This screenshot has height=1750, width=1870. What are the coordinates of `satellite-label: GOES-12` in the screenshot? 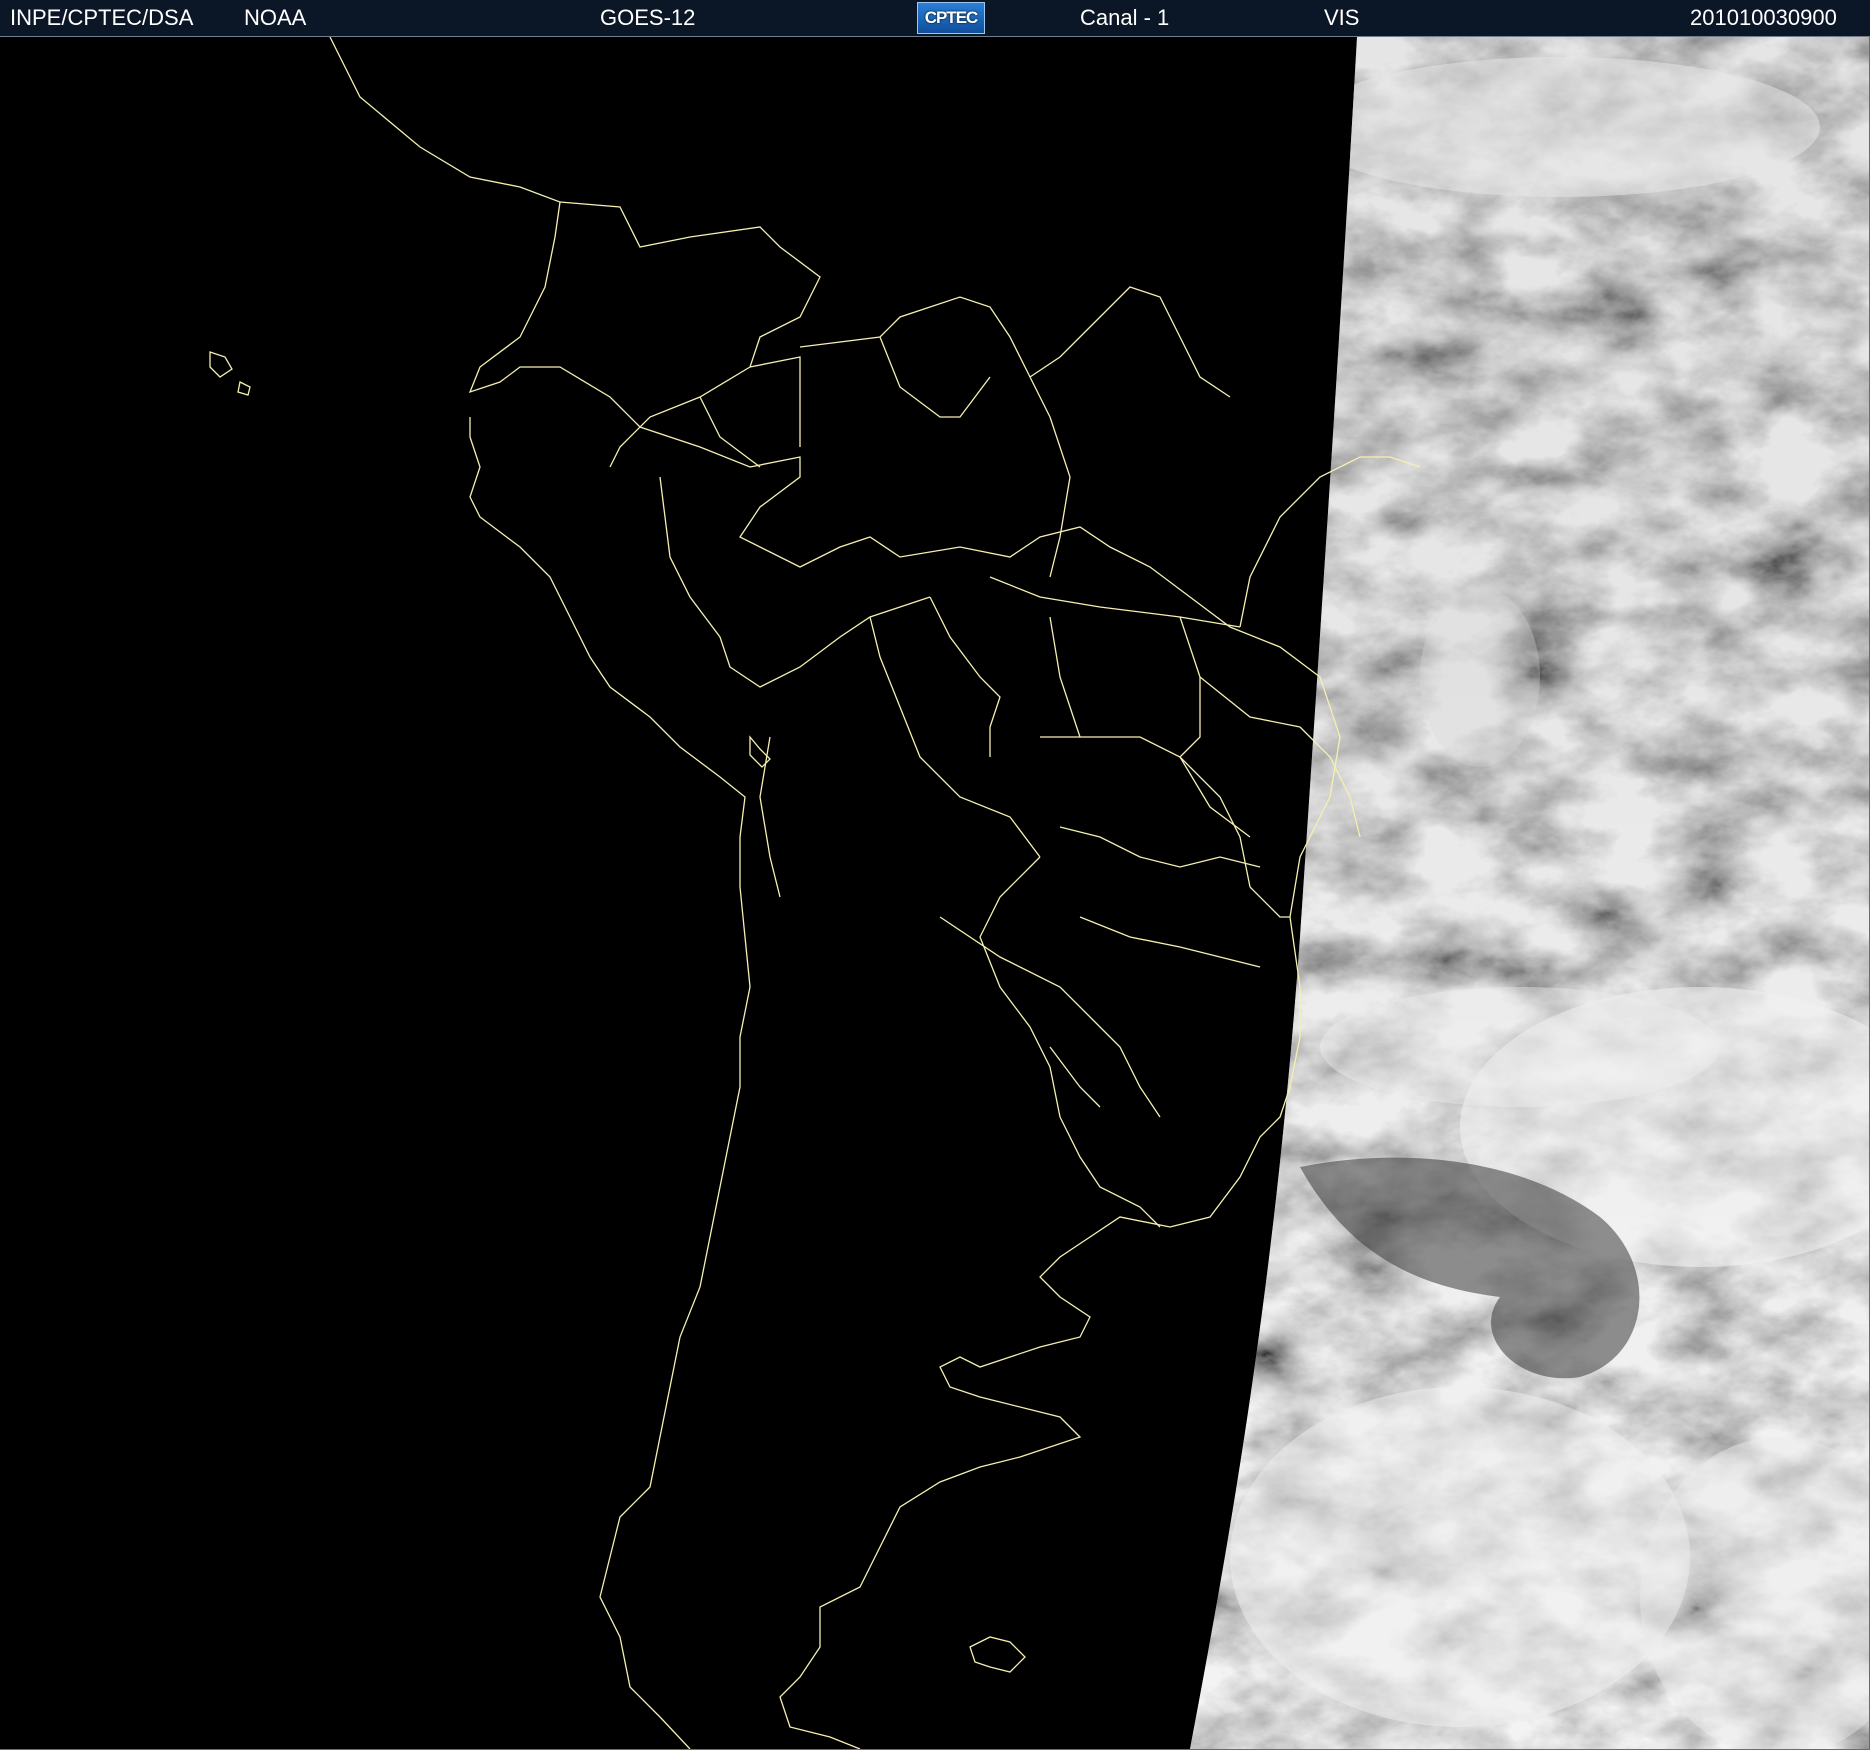 It's located at (648, 17).